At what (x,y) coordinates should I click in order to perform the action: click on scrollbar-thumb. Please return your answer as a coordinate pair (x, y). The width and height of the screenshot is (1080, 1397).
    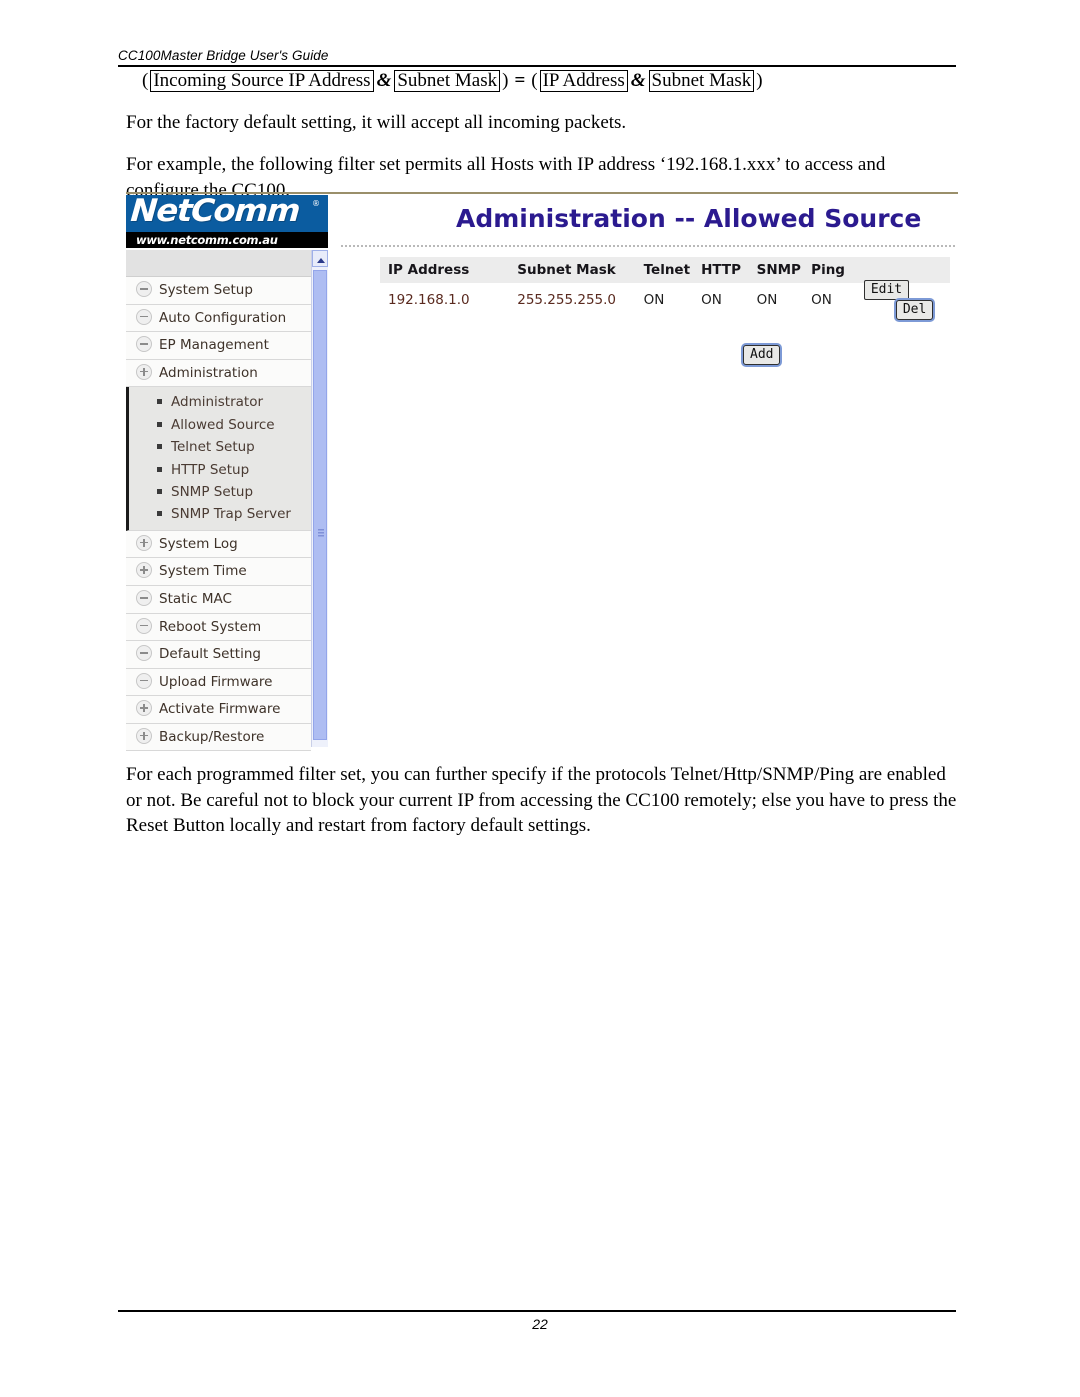
    Looking at the image, I should click on (320, 505).